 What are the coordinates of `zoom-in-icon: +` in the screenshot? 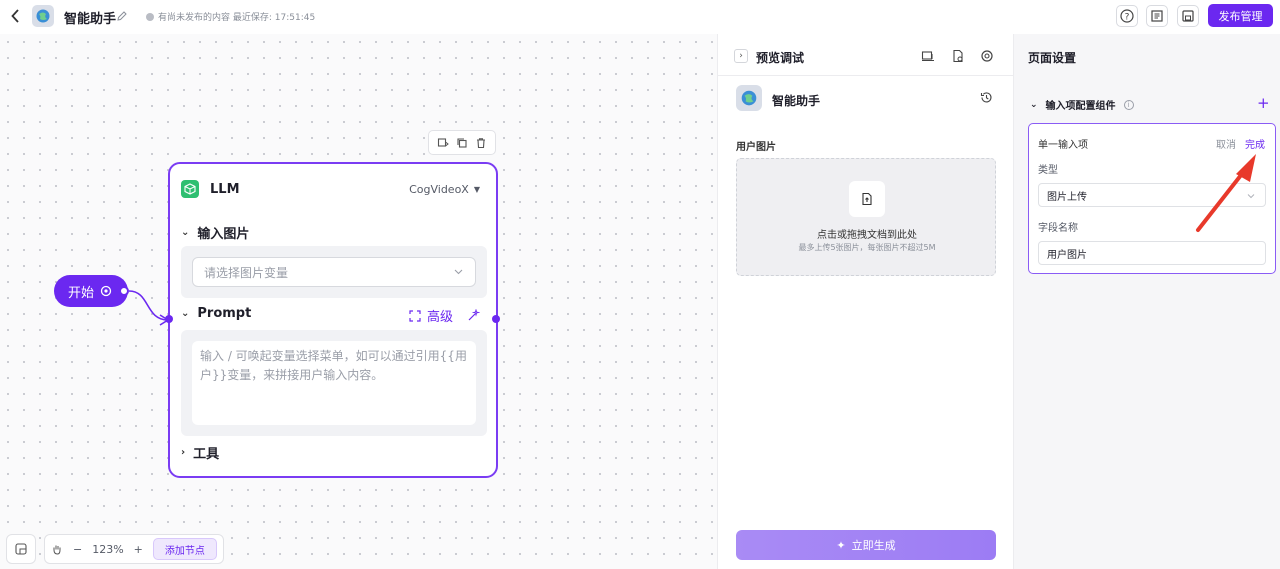 It's located at (138, 549).